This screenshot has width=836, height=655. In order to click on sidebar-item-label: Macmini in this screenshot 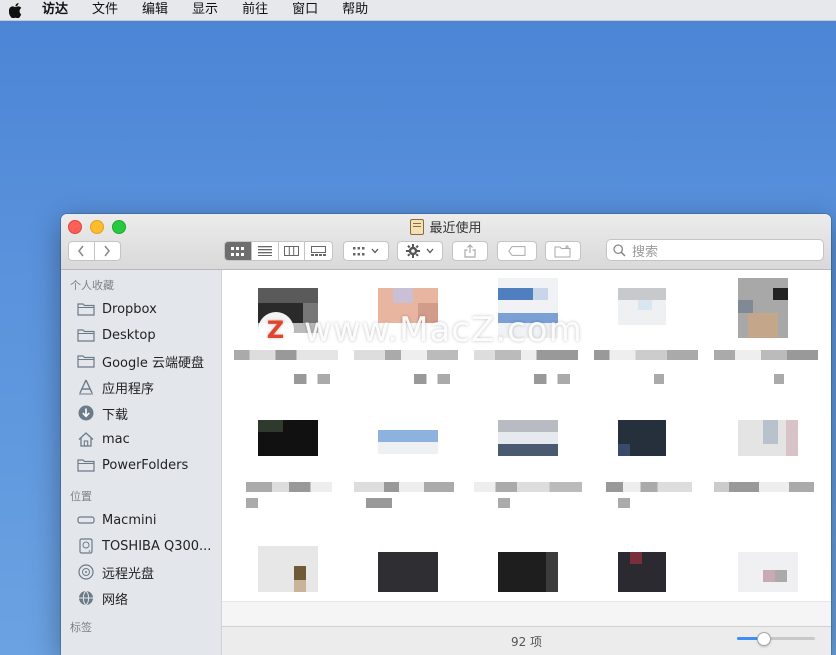, I will do `click(129, 520)`.